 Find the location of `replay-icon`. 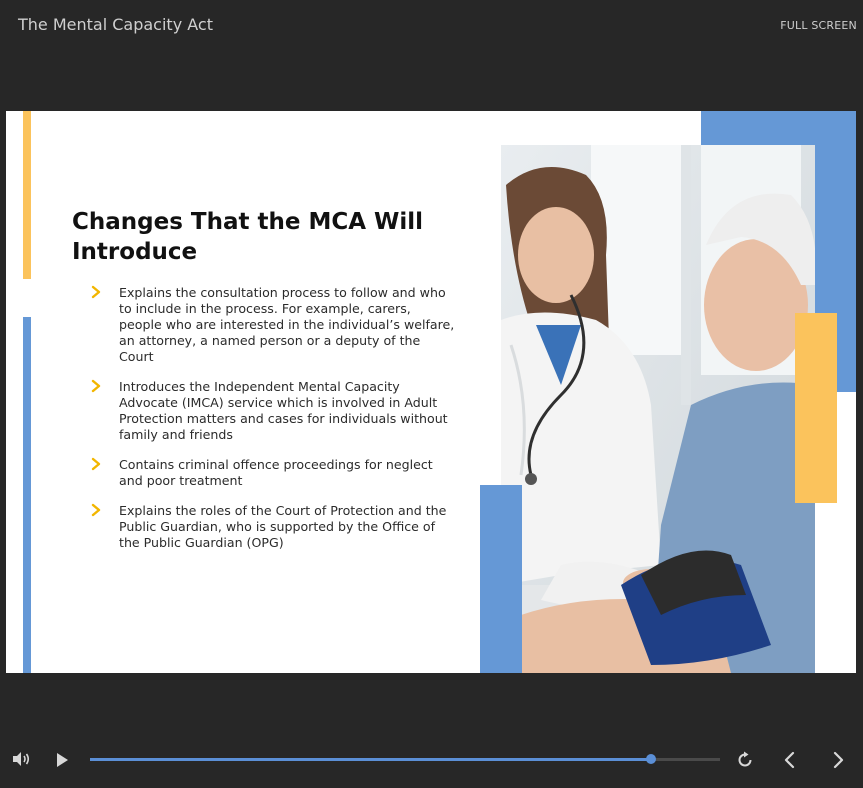

replay-icon is located at coordinates (745, 760).